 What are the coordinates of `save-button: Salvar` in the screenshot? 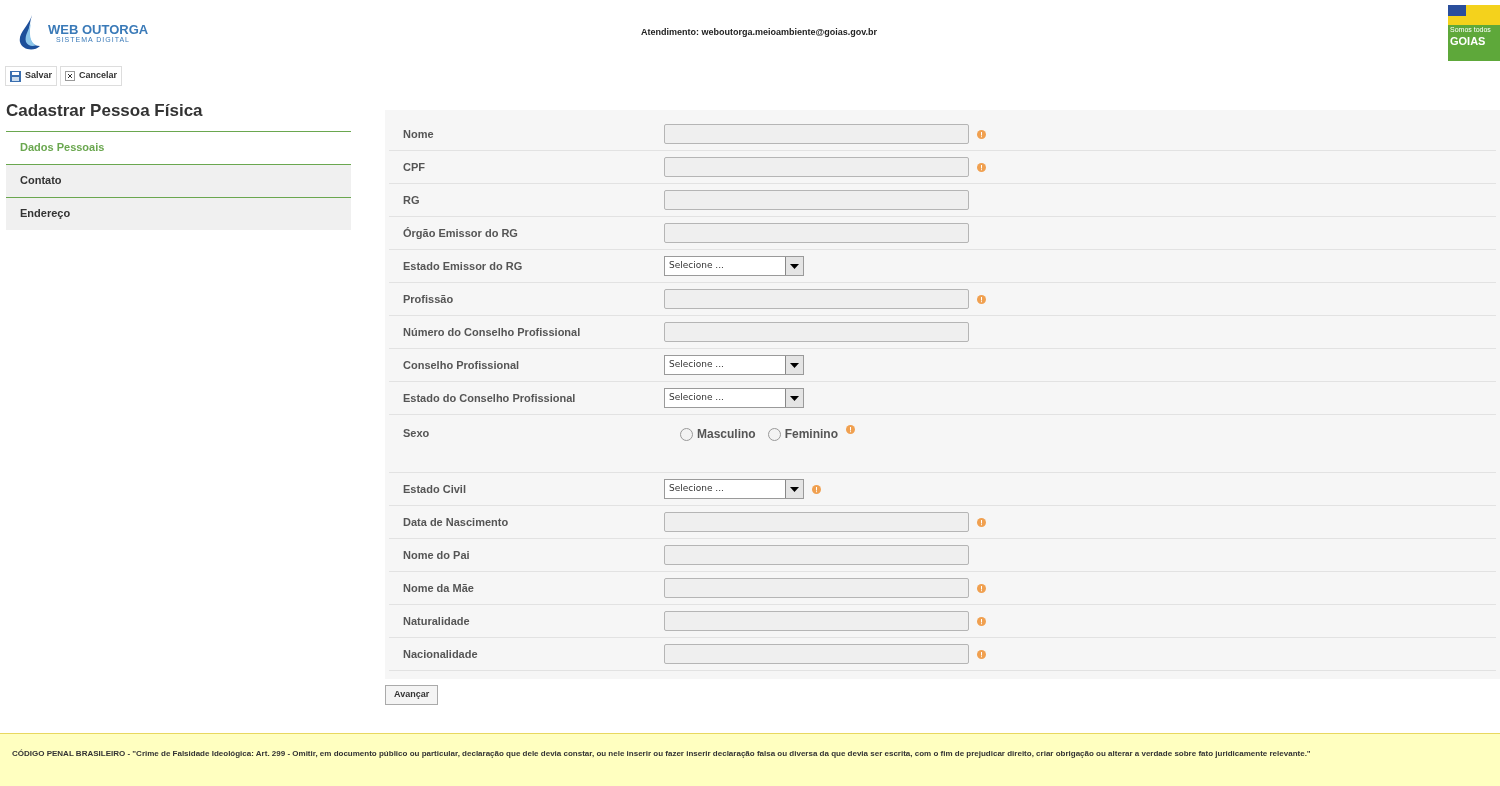 It's located at (31, 76).